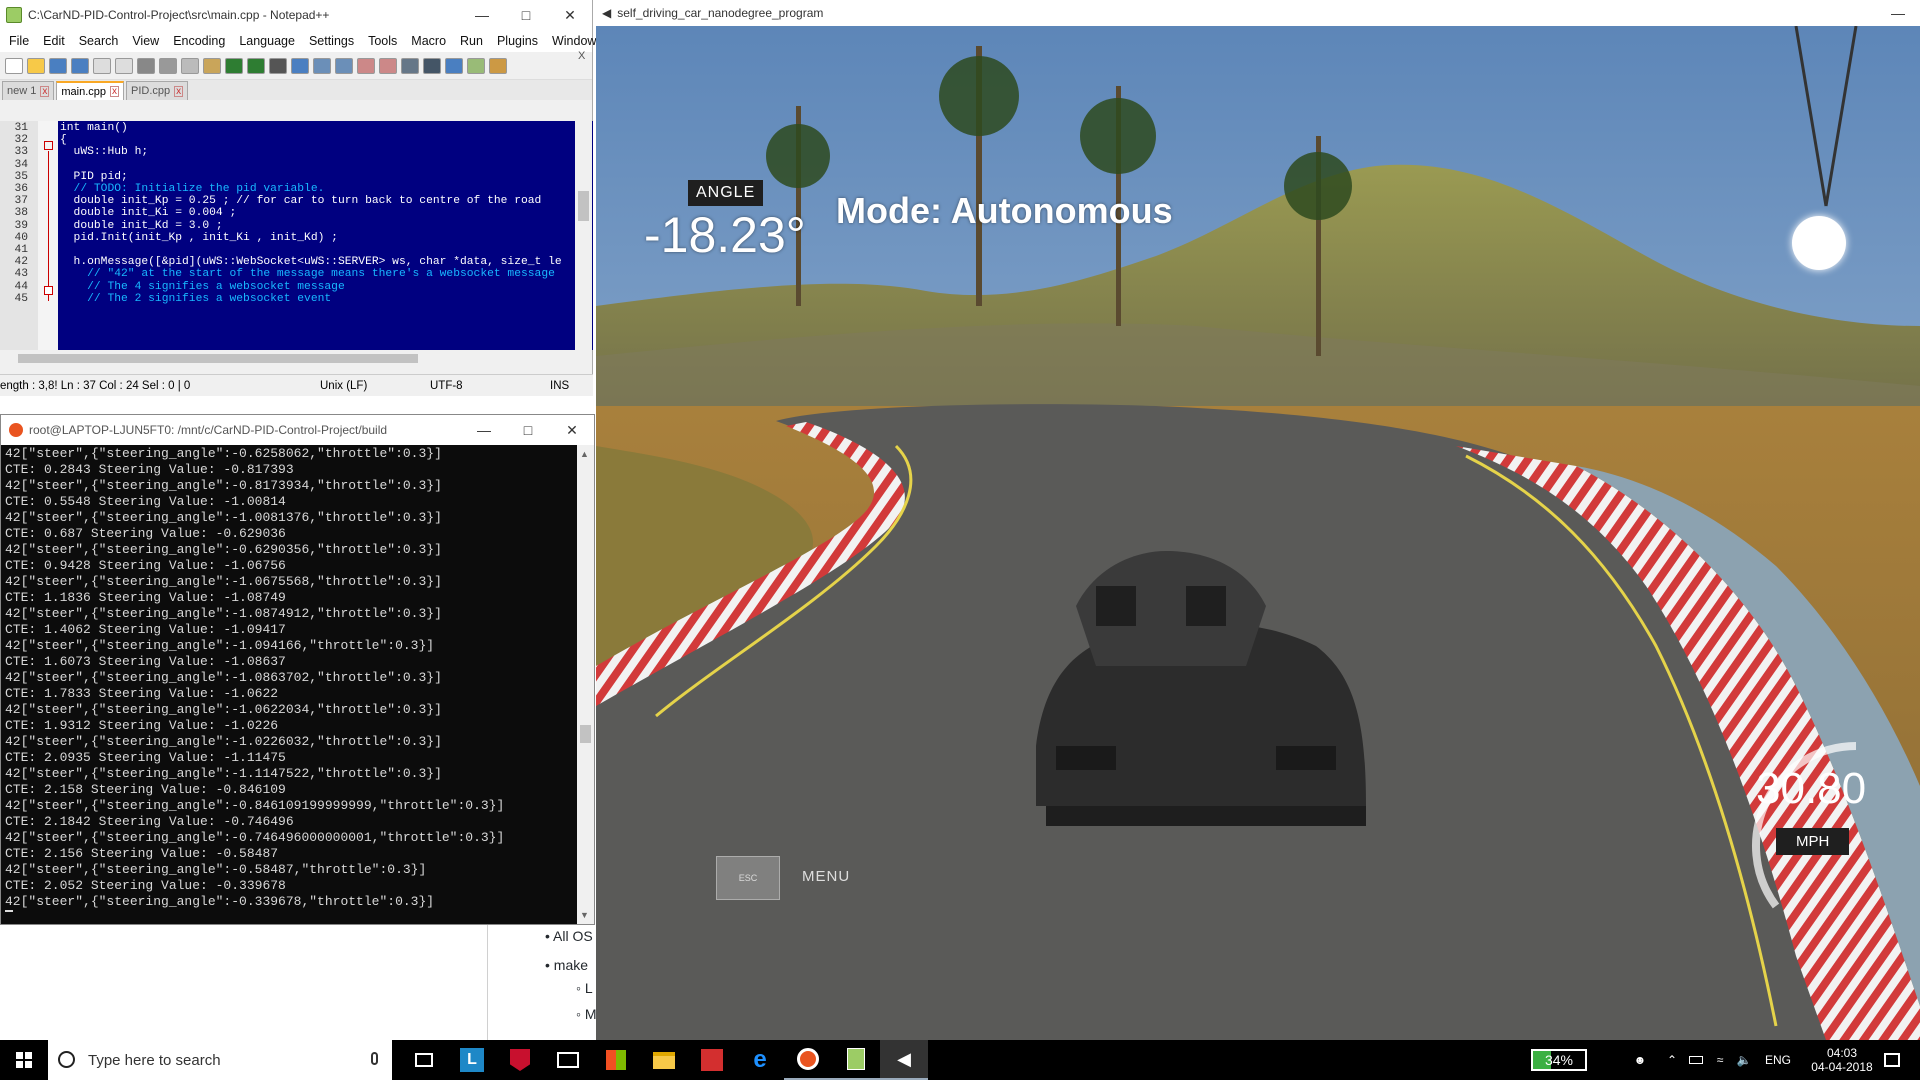  Describe the element at coordinates (1720, 1060) in the screenshot. I see `network-button: ≈` at that location.